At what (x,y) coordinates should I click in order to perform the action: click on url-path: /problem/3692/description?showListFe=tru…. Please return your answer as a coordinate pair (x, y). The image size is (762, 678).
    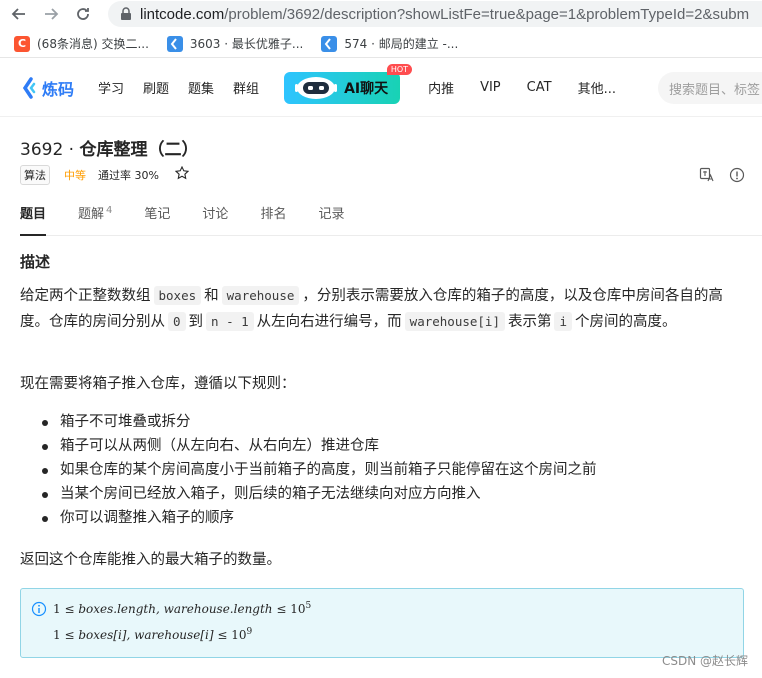
    Looking at the image, I should click on (487, 14).